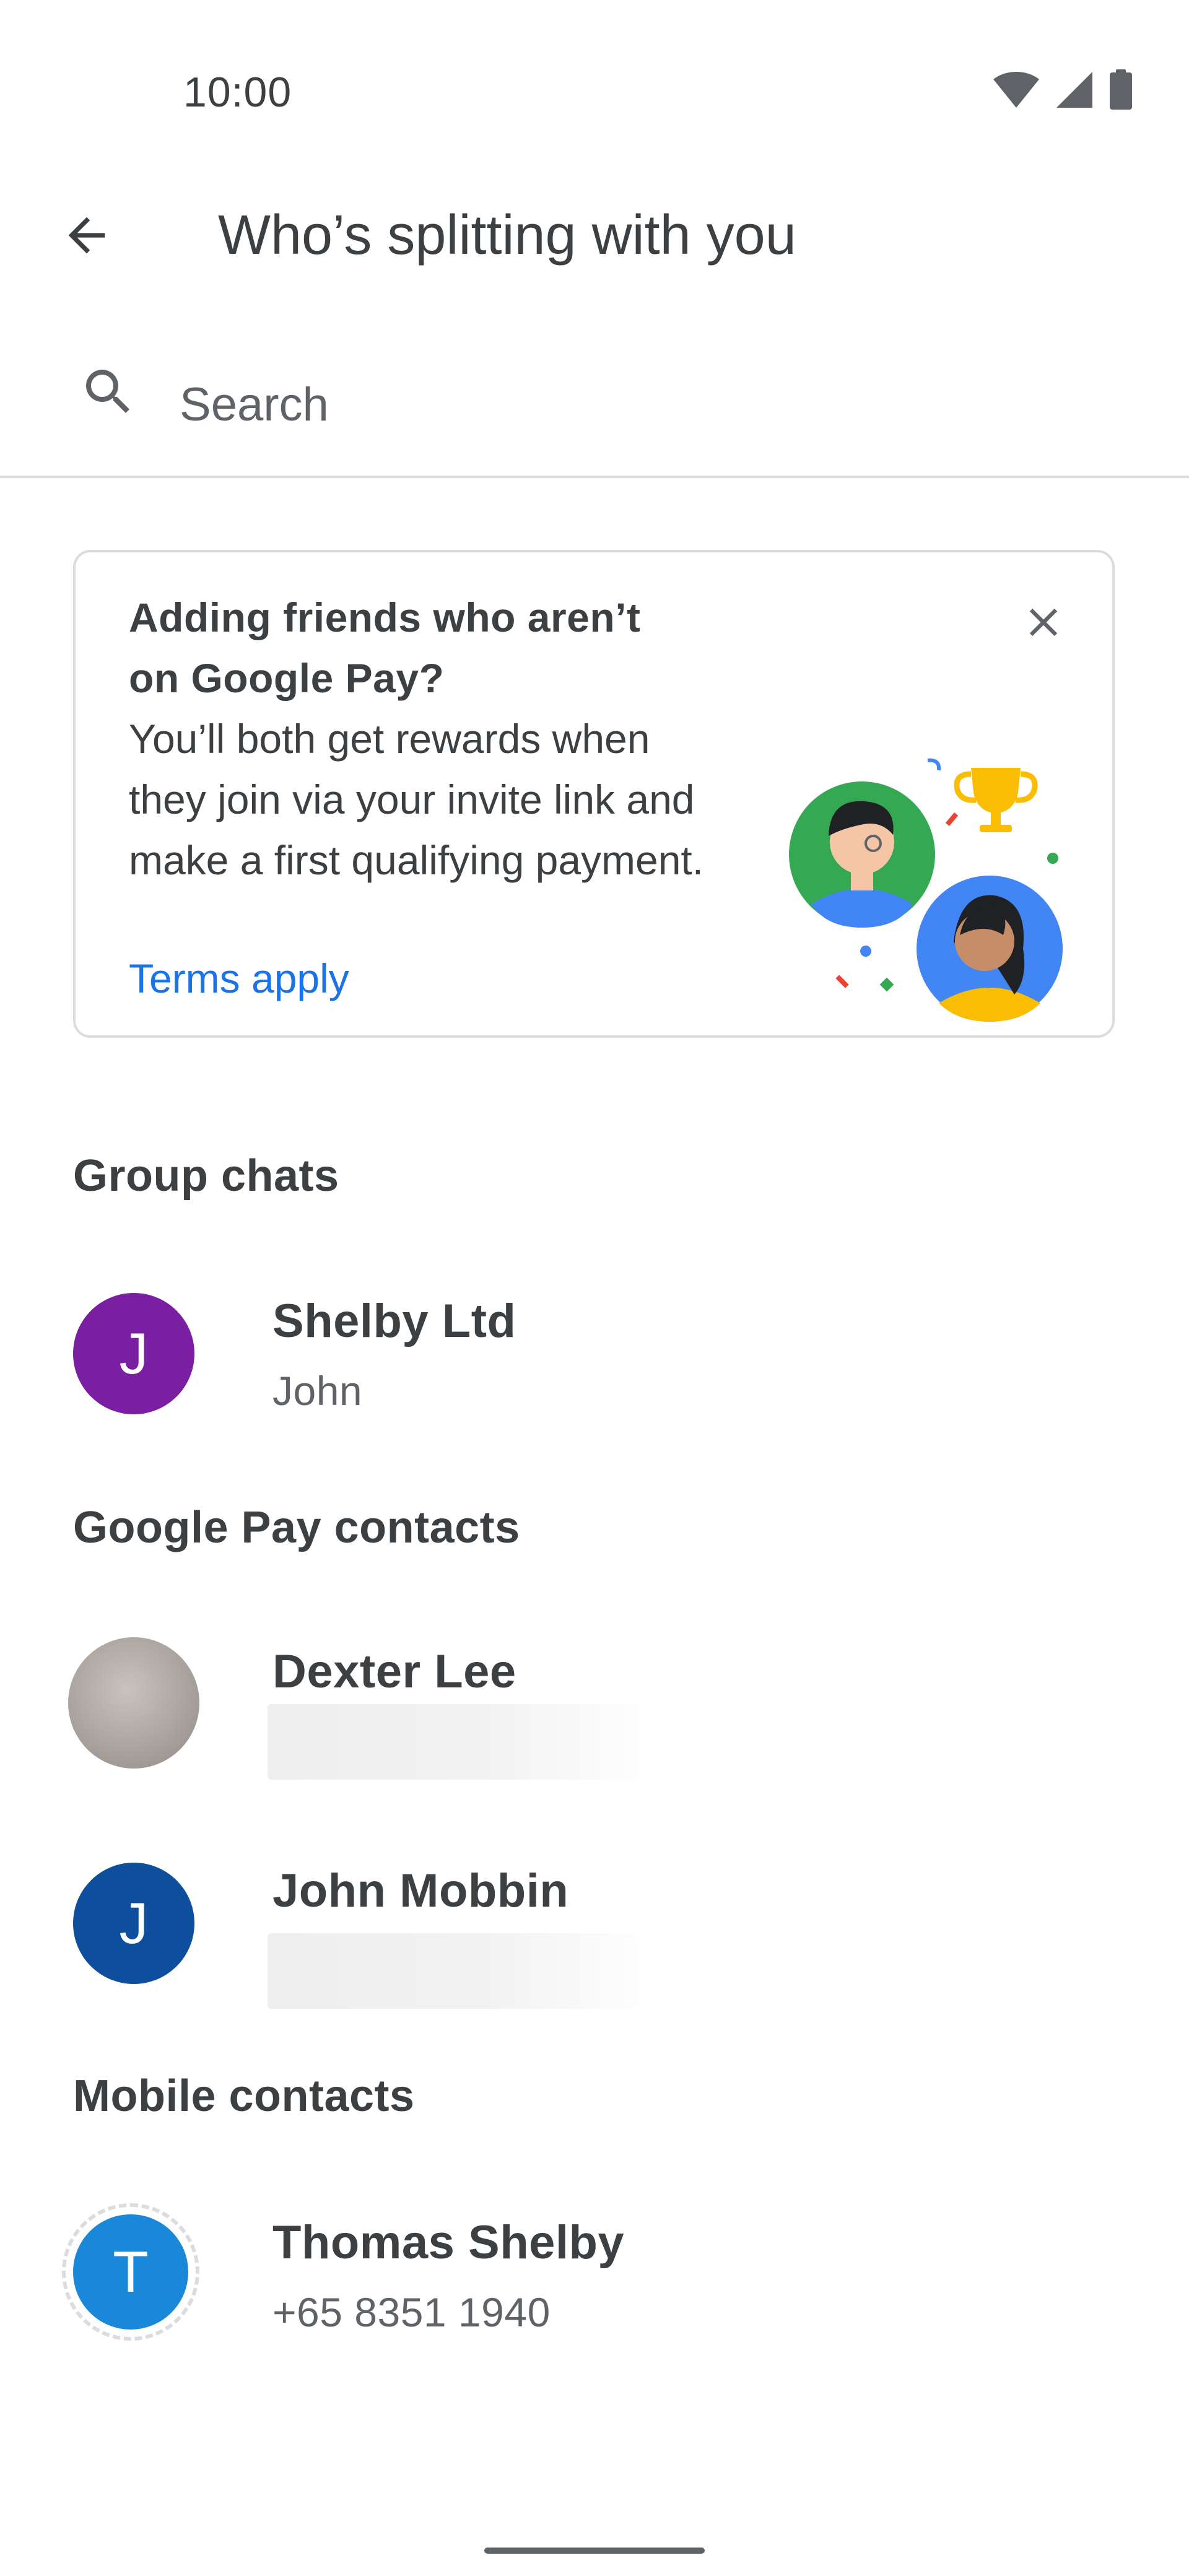 Image resolution: width=1189 pixels, height=2576 pixels. What do you see at coordinates (1121, 89) in the screenshot?
I see `battery-icon` at bounding box center [1121, 89].